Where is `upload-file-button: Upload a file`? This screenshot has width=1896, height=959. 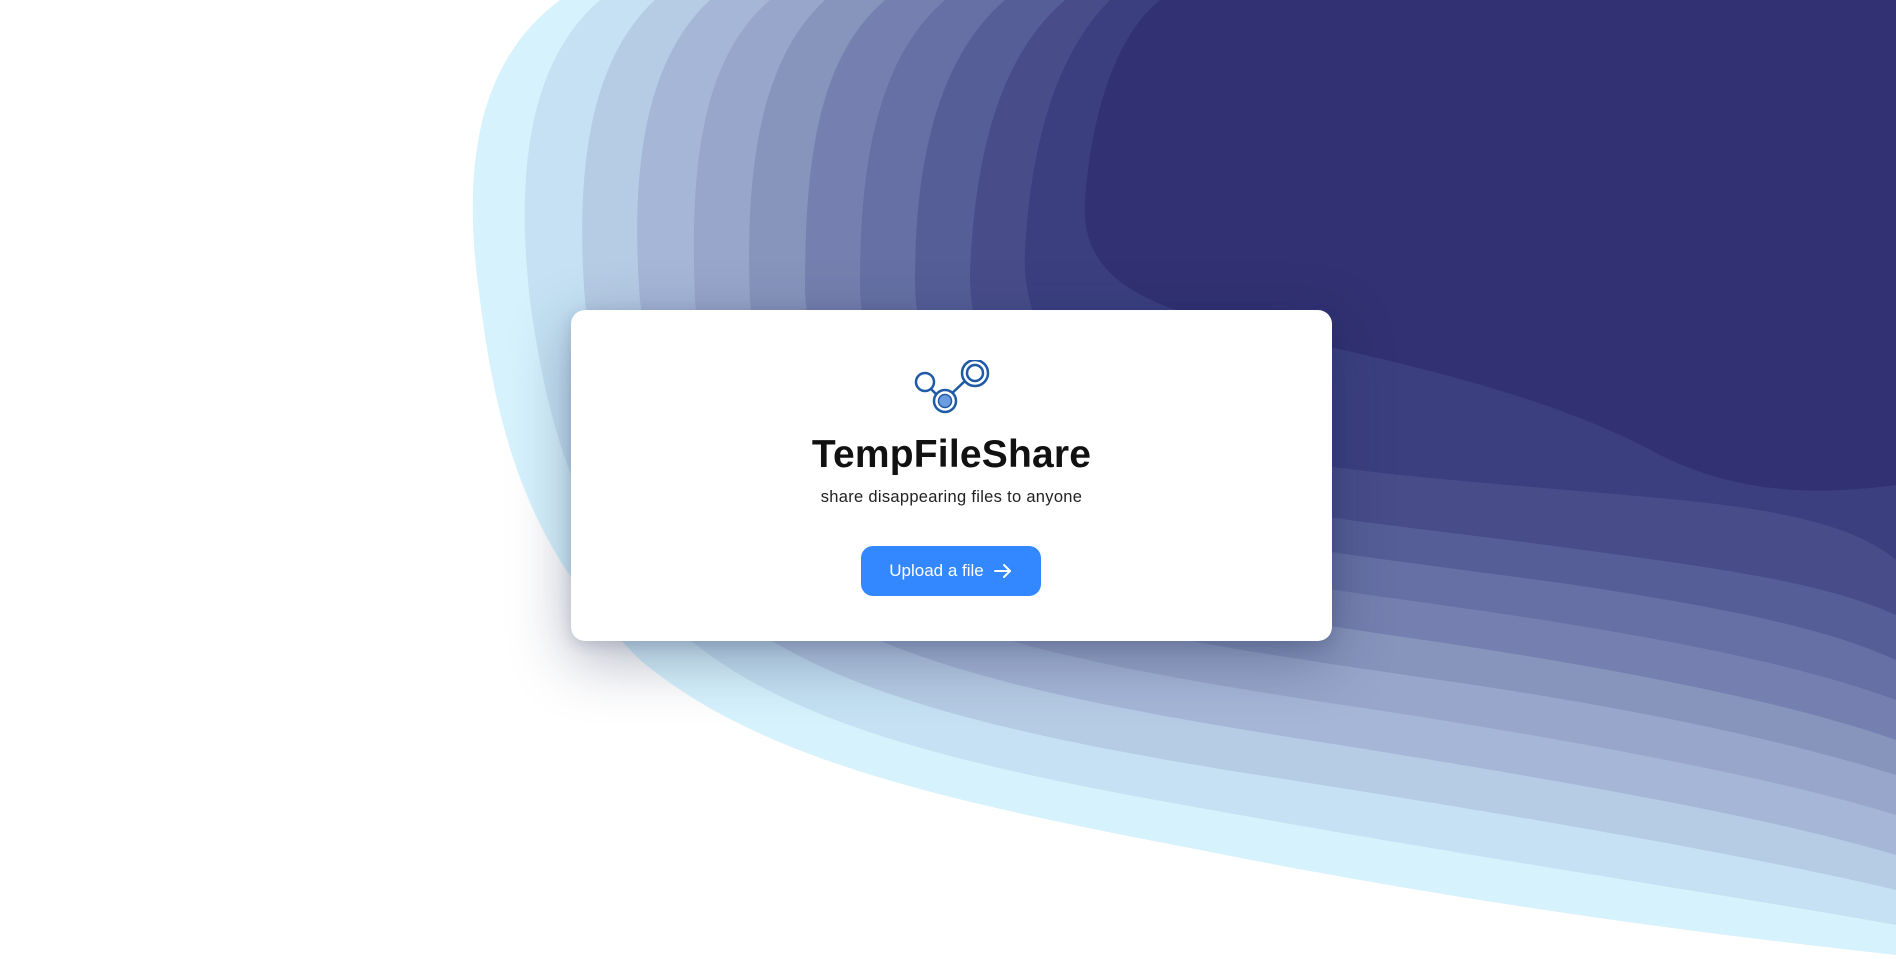
upload-file-button: Upload a file is located at coordinates (951, 571).